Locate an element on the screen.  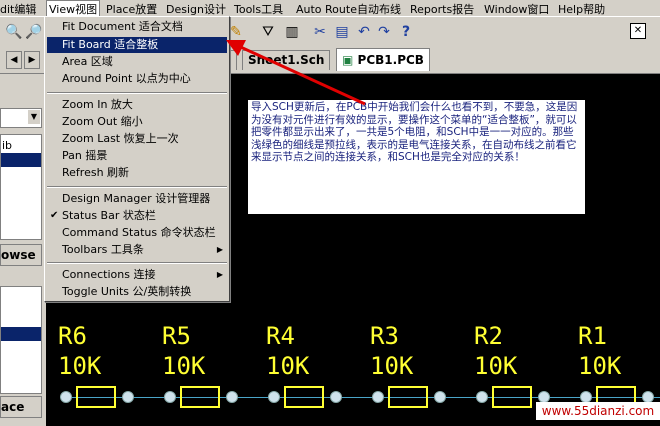
menu-item-design-manager: Design Manager 设计管理器 is located at coordinates (137, 199).